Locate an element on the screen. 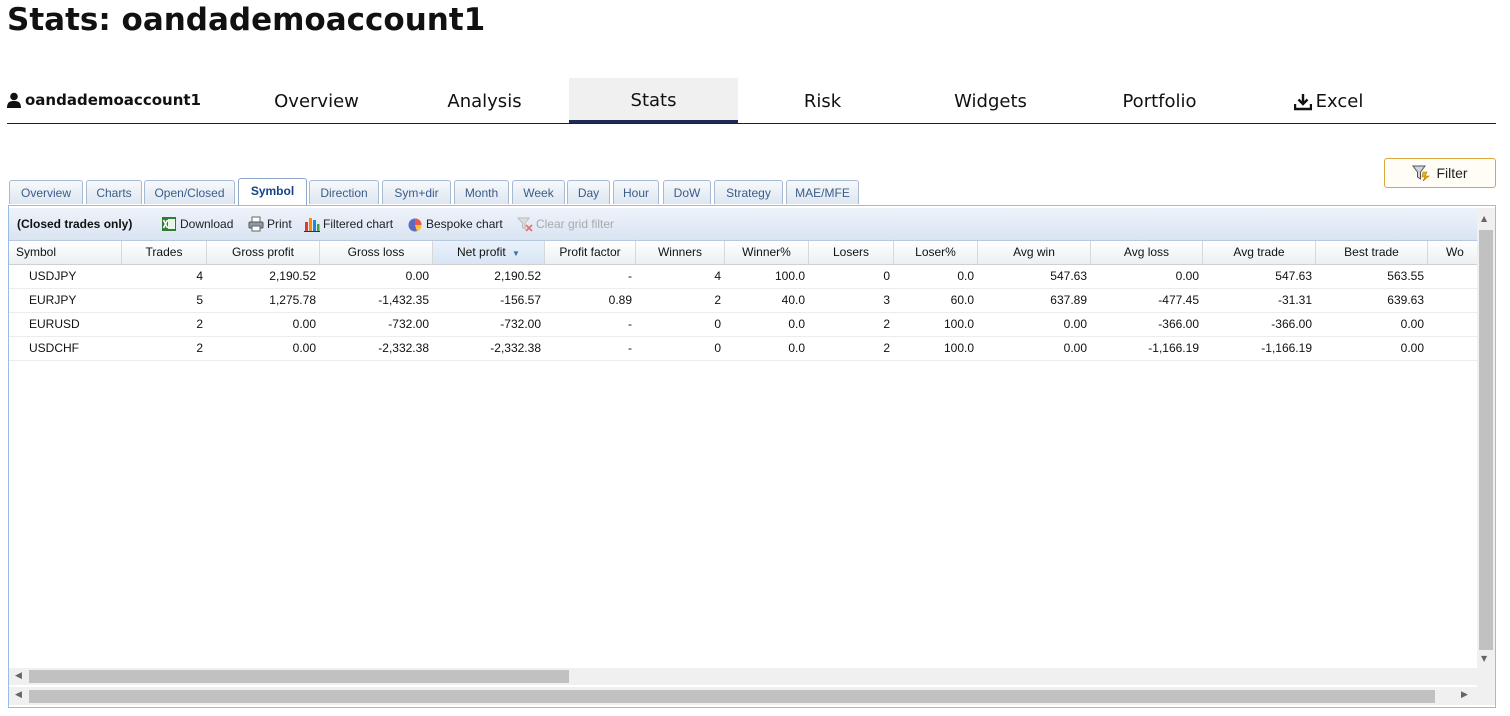 This screenshot has height=716, width=1510. sort-desc-icon: ▼ is located at coordinates (516, 253).